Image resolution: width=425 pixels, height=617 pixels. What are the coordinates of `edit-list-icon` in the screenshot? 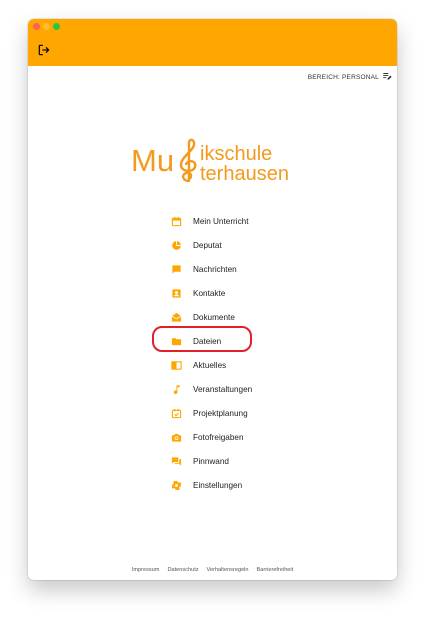 It's located at (387, 77).